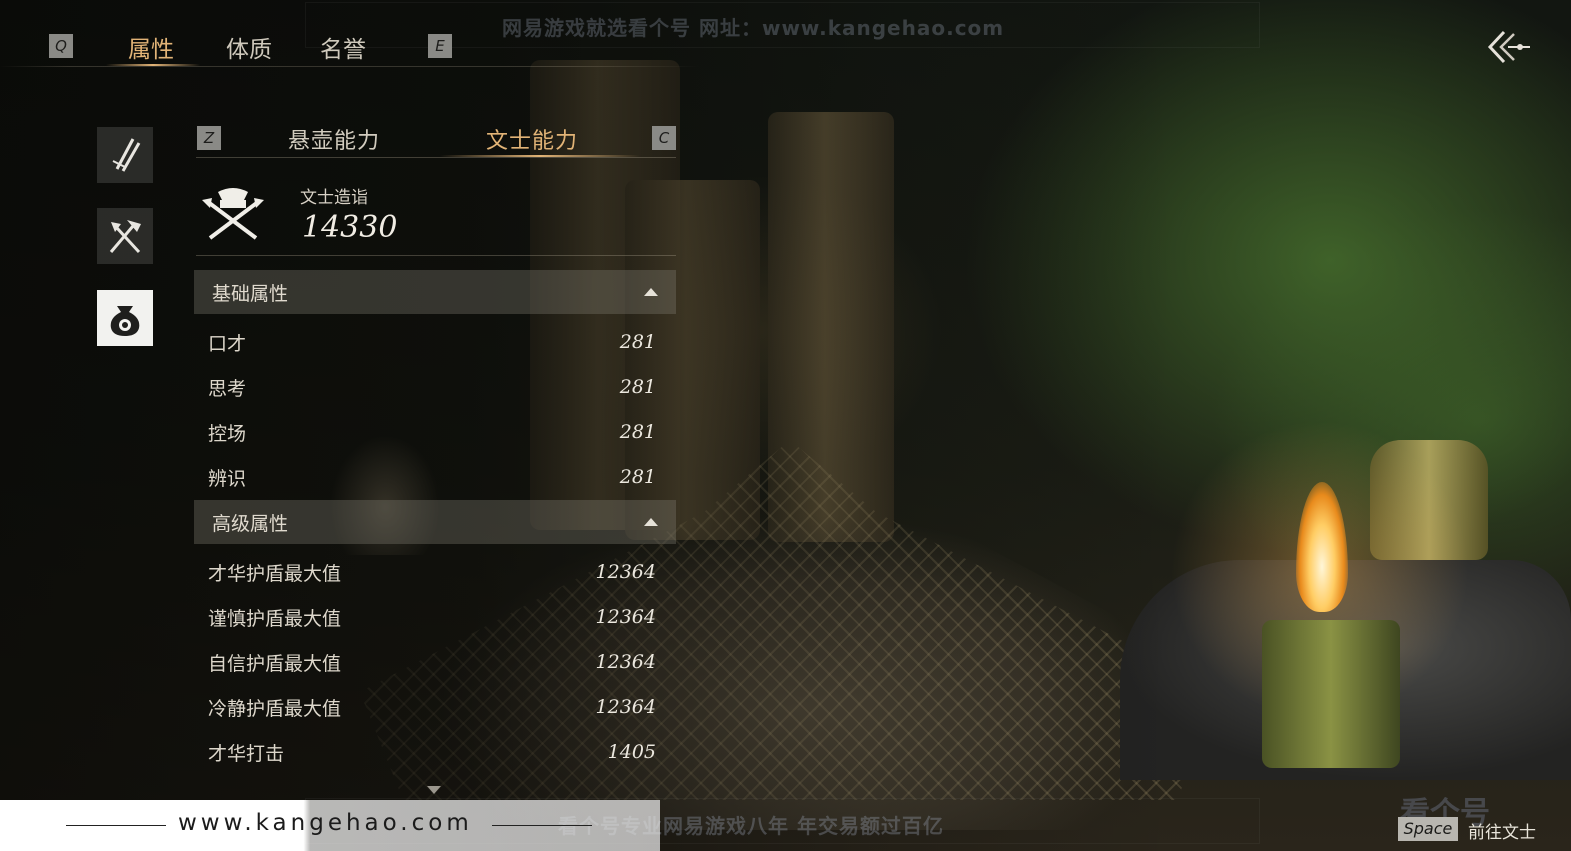 This screenshot has height=851, width=1571. Describe the element at coordinates (432, 342) in the screenshot. I see `stat-row: 口才 281` at that location.